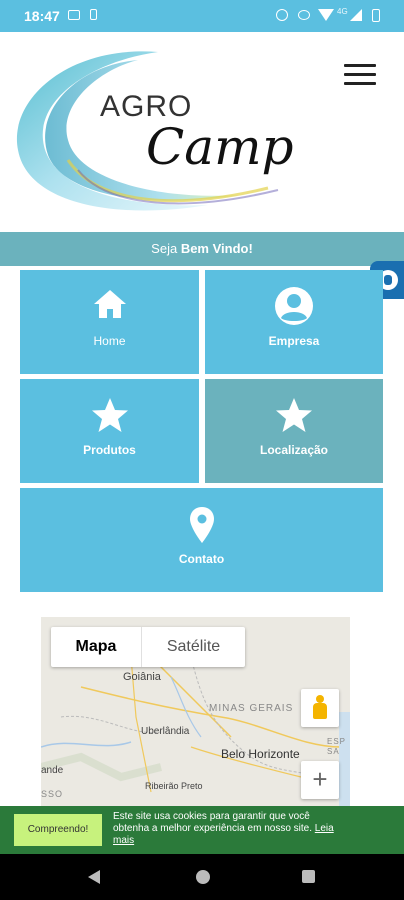  Describe the element at coordinates (58, 830) in the screenshot. I see `cookie-accept-button: Compreendo!` at that location.